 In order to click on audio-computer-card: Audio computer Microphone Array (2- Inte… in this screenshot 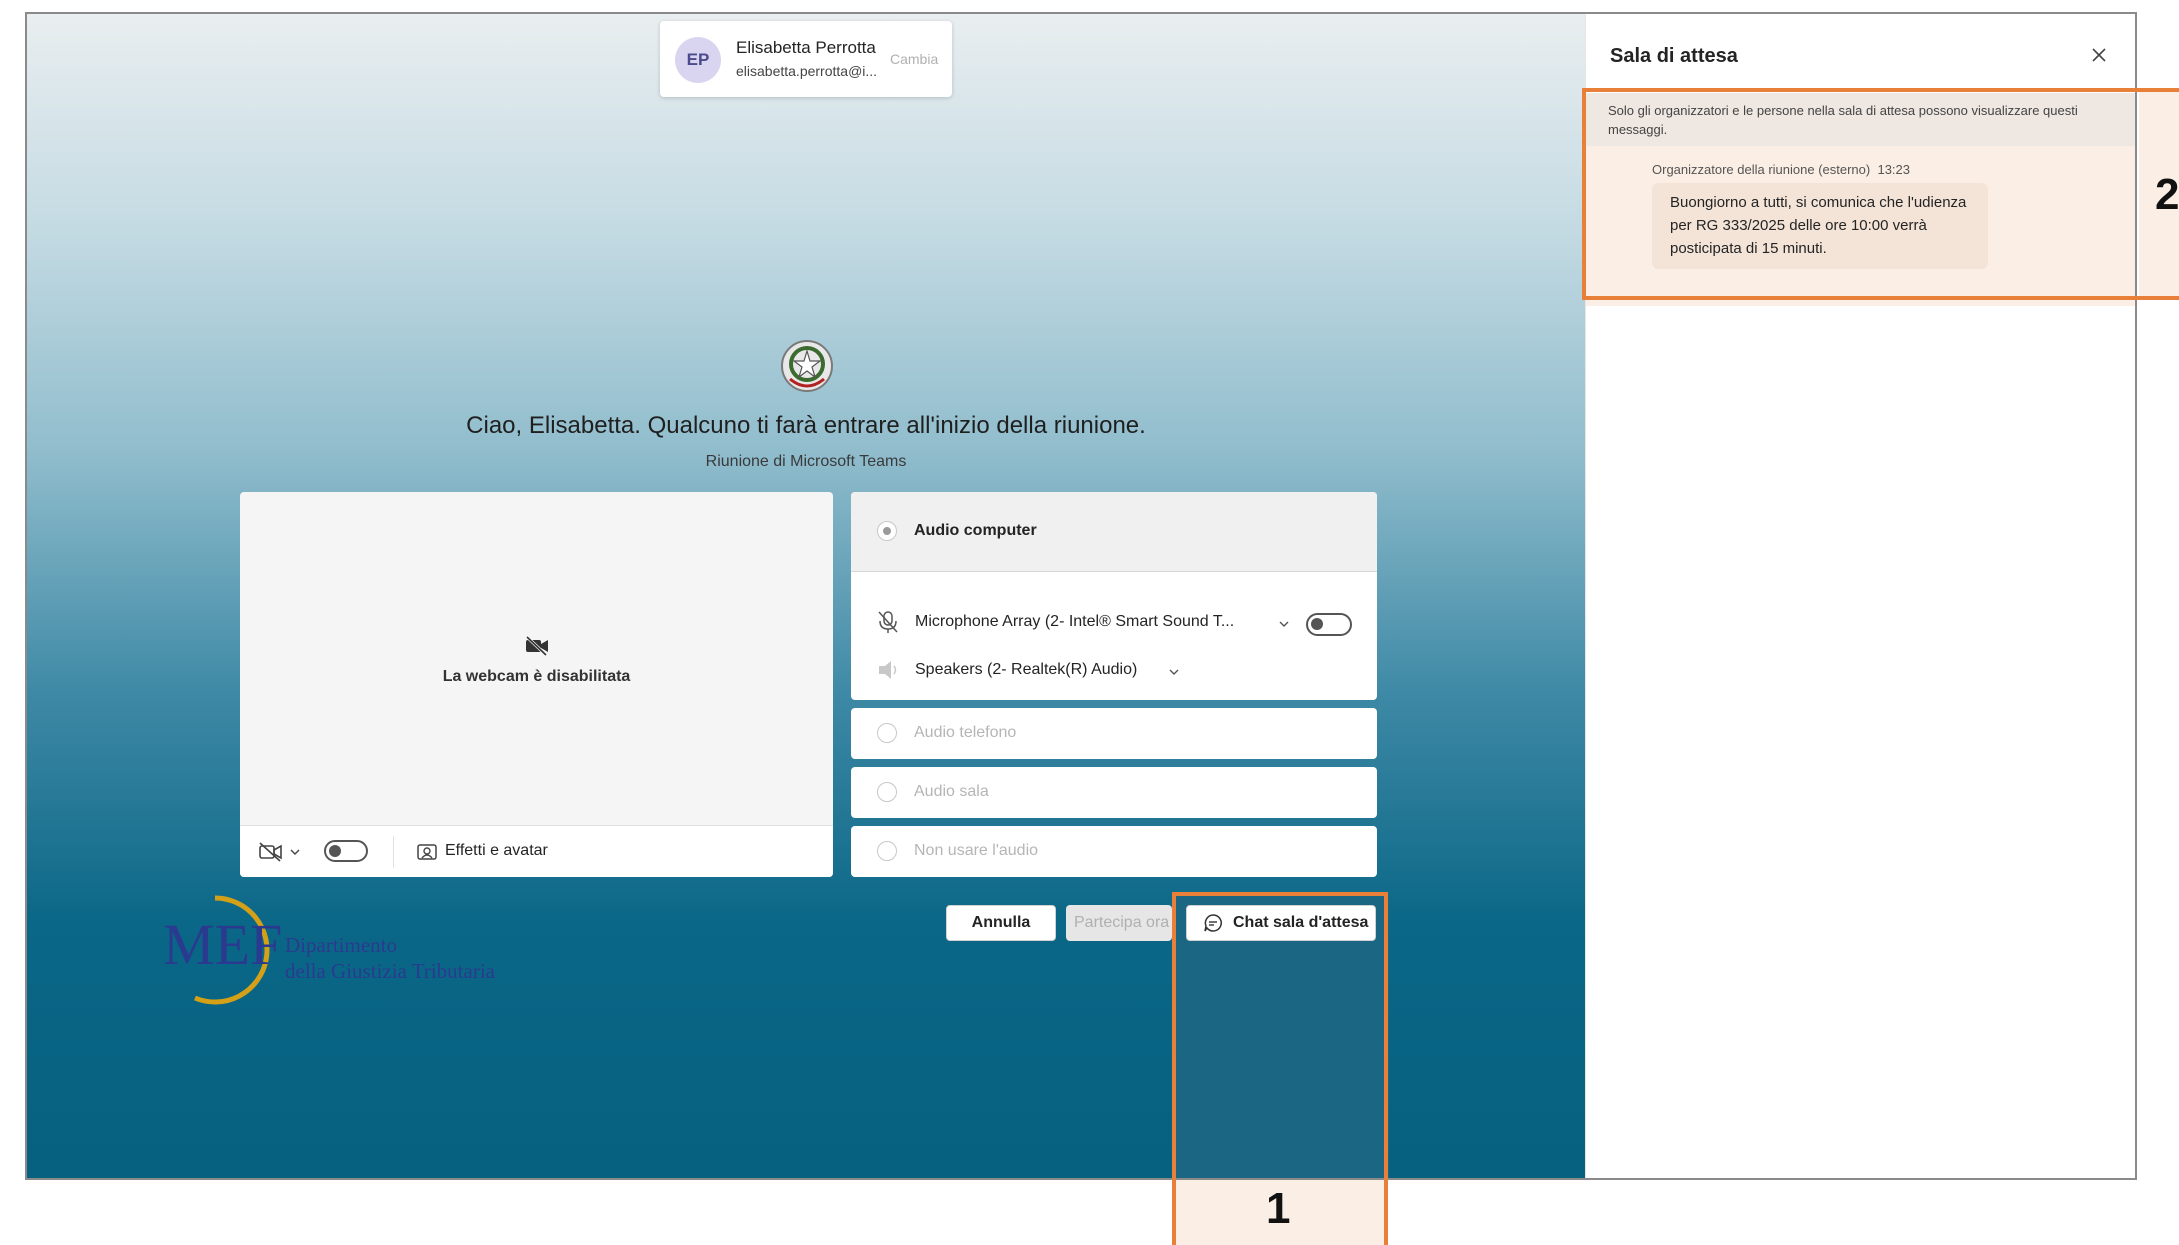, I will do `click(1114, 596)`.